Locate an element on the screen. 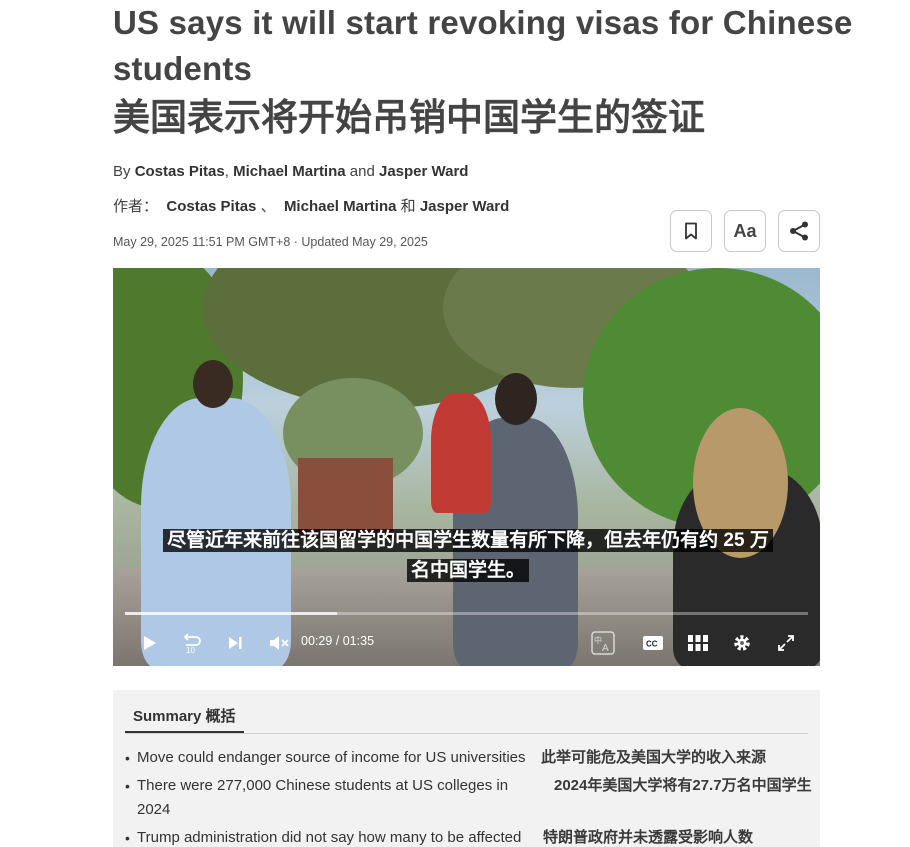 The width and height of the screenshot is (910, 847). video-time: 00:29 / 01:35 is located at coordinates (337, 641).